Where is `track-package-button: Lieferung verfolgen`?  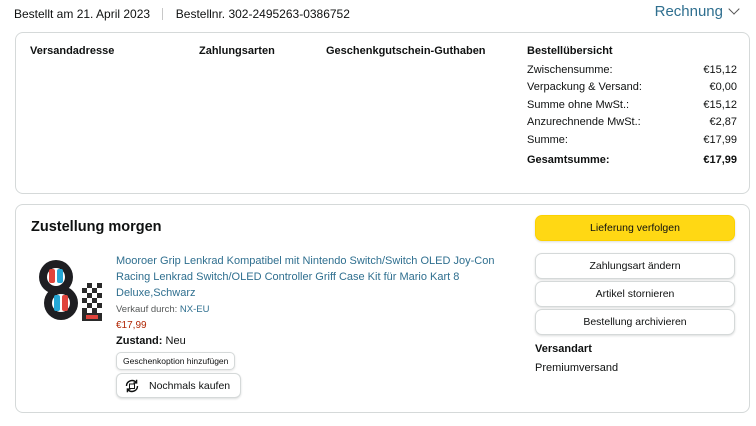 track-package-button: Lieferung verfolgen is located at coordinates (635, 228).